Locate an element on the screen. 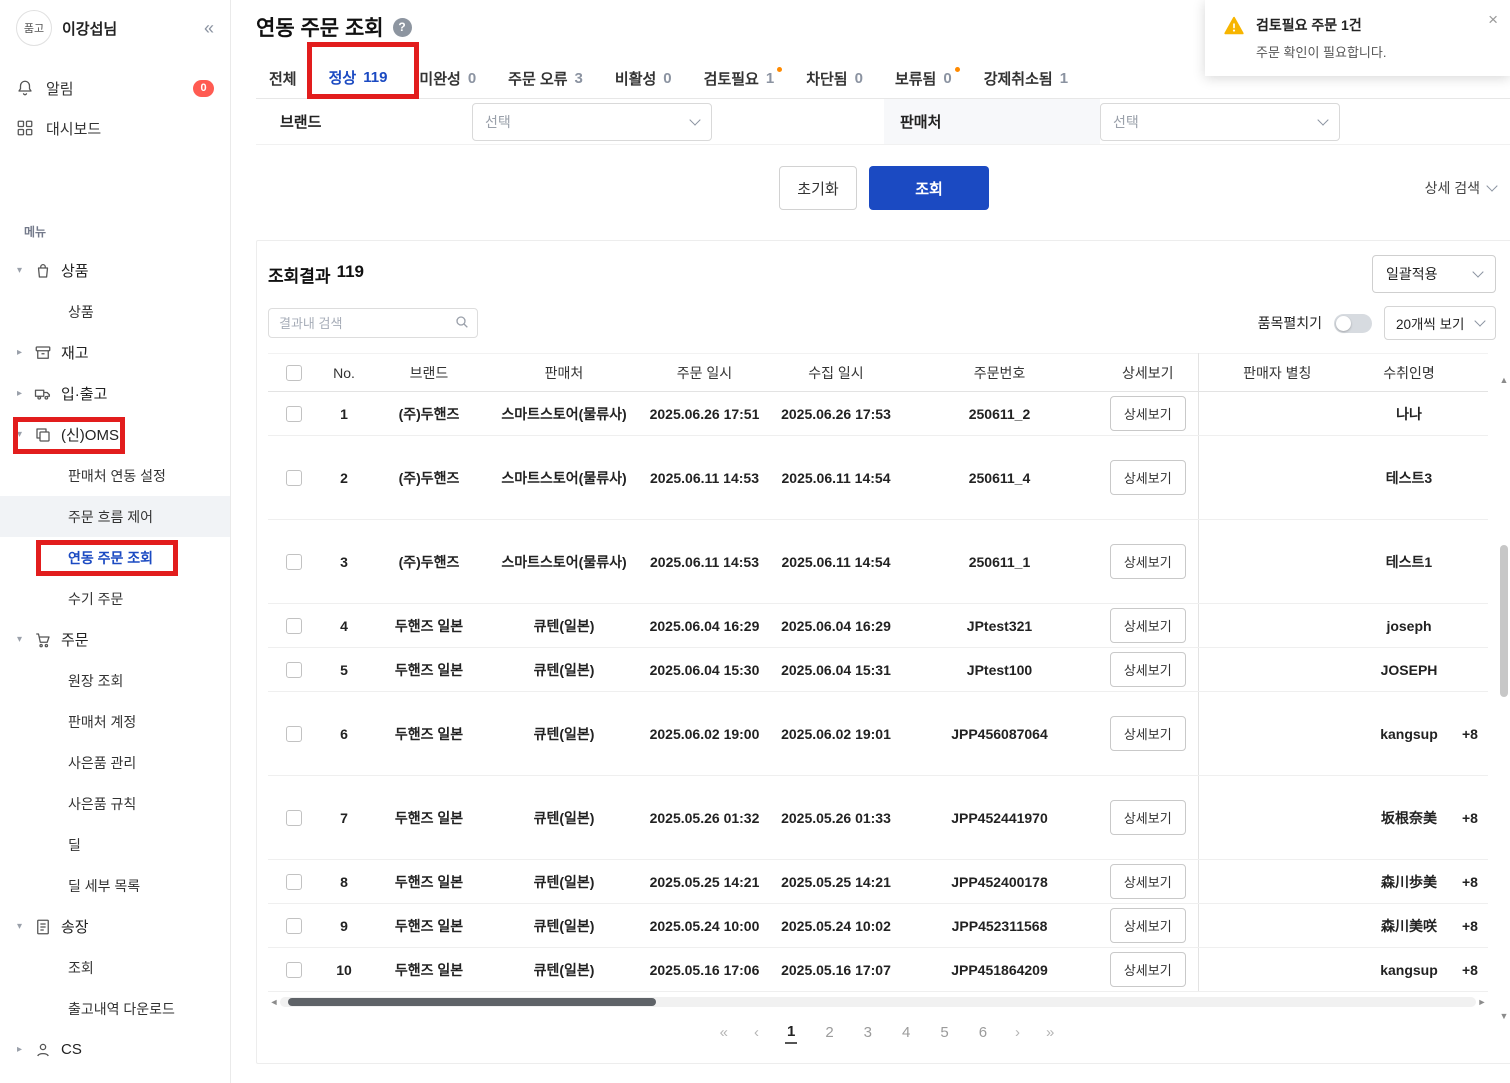 This screenshot has height=1083, width=1510. page-size-select: 20개씩 보기 is located at coordinates (1440, 323).